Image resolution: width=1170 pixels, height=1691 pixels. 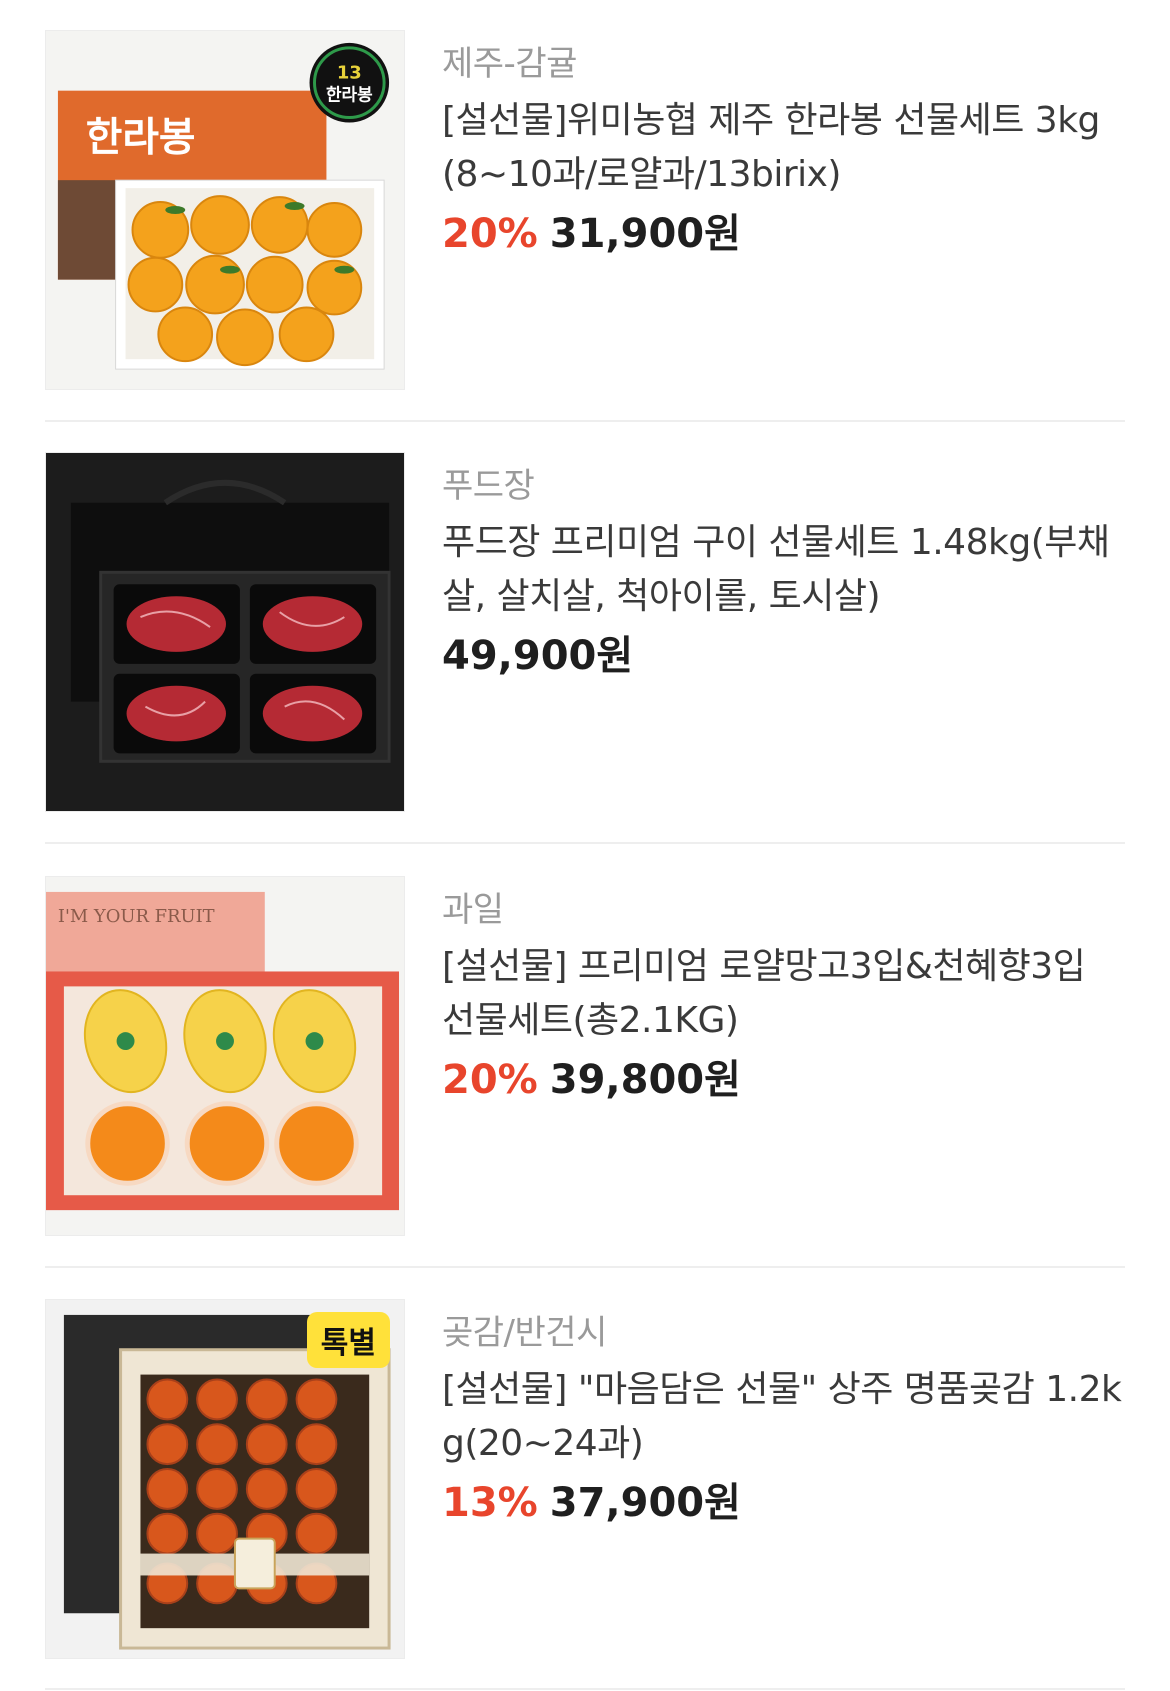 I want to click on product-thumbnail: 한라봉 13 한라봉, so click(x=225, y=210).